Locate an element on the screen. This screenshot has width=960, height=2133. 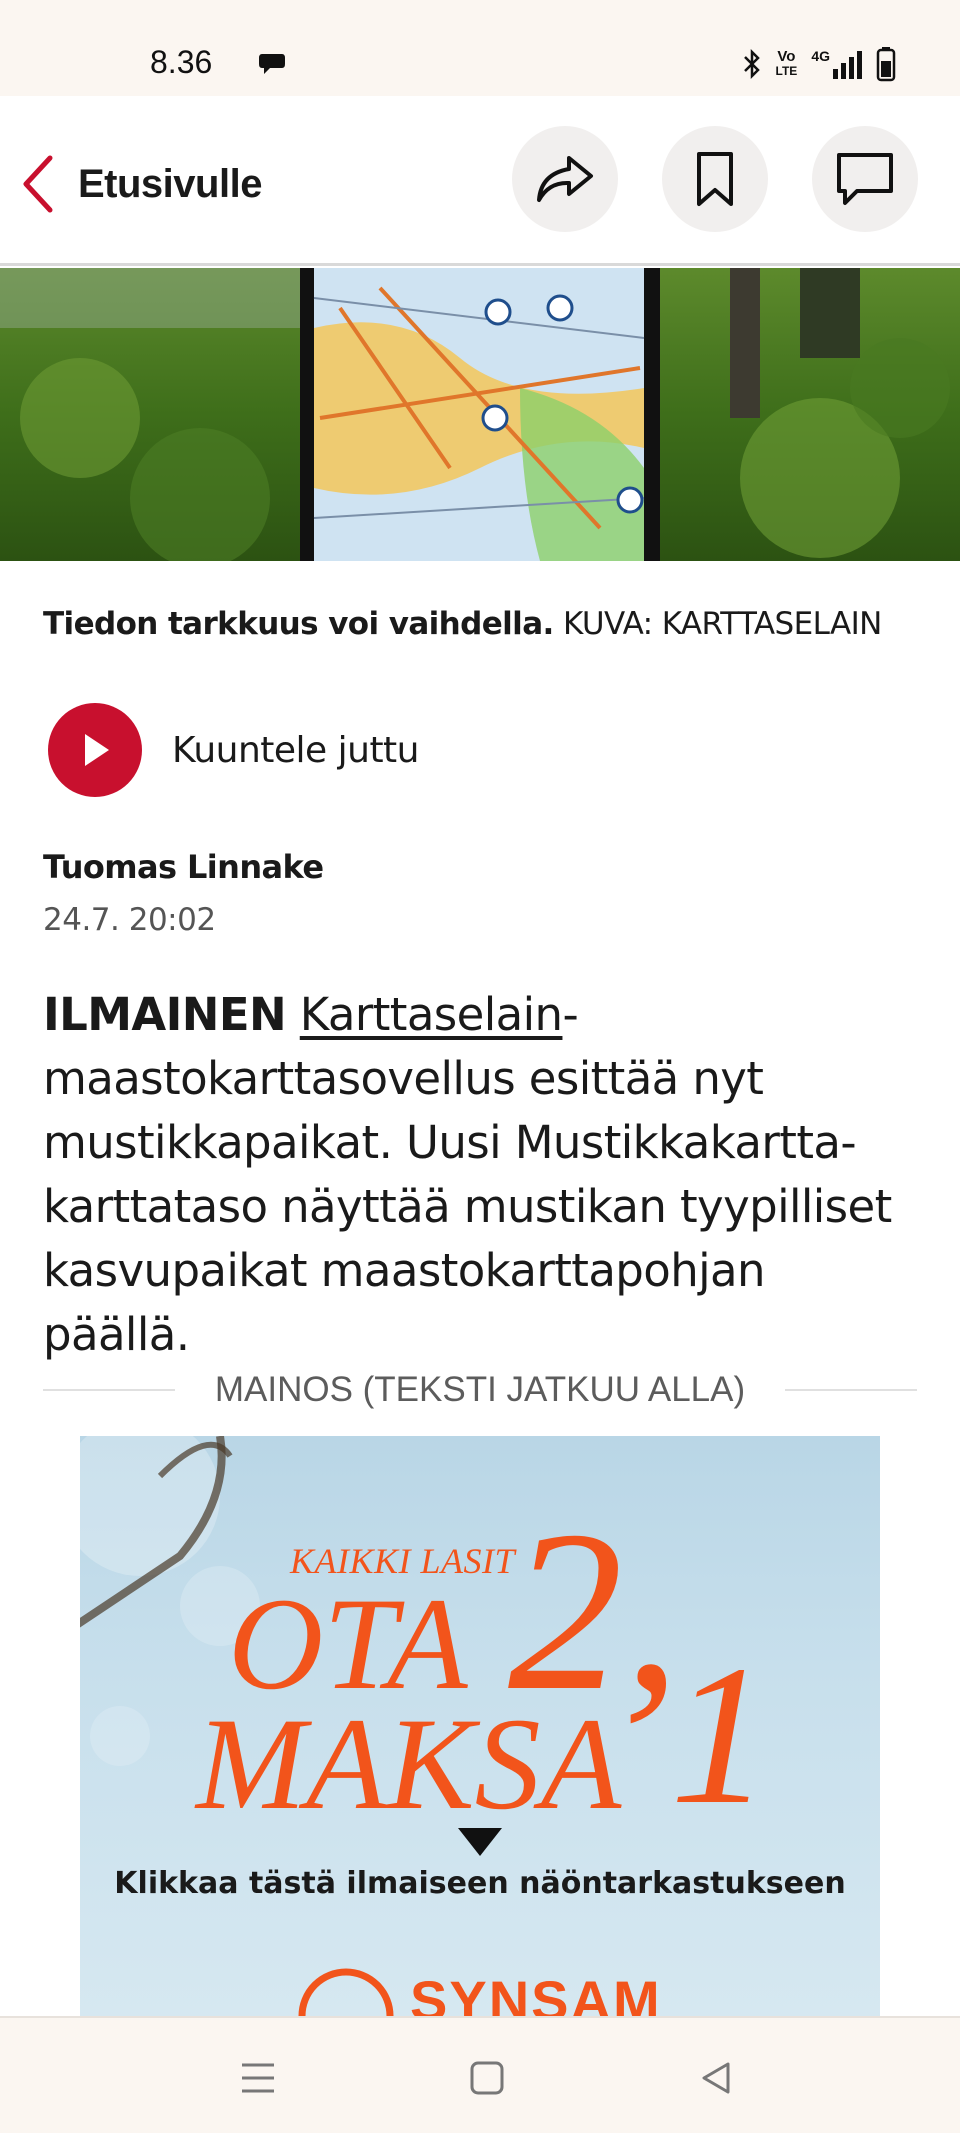
menu-icon is located at coordinates (258, 2078).